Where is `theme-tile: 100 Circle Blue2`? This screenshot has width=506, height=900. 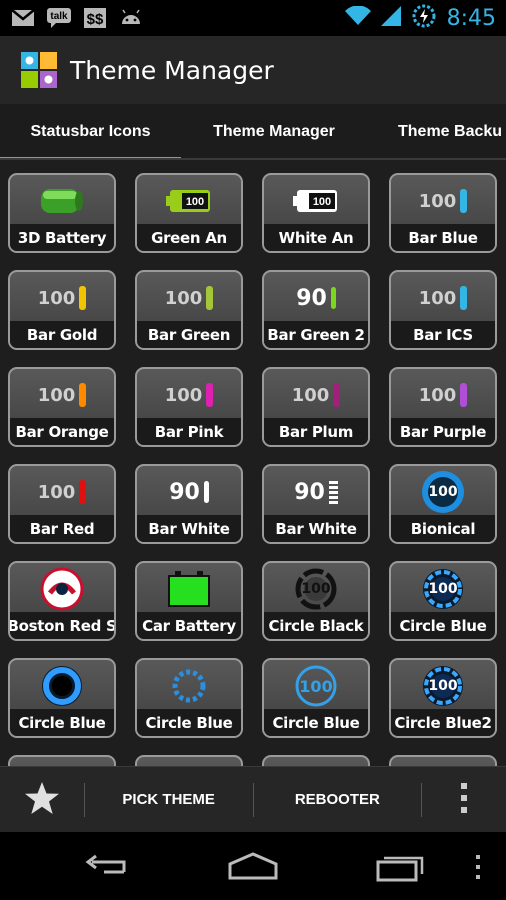
theme-tile: 100 Circle Blue2 is located at coordinates (443, 698).